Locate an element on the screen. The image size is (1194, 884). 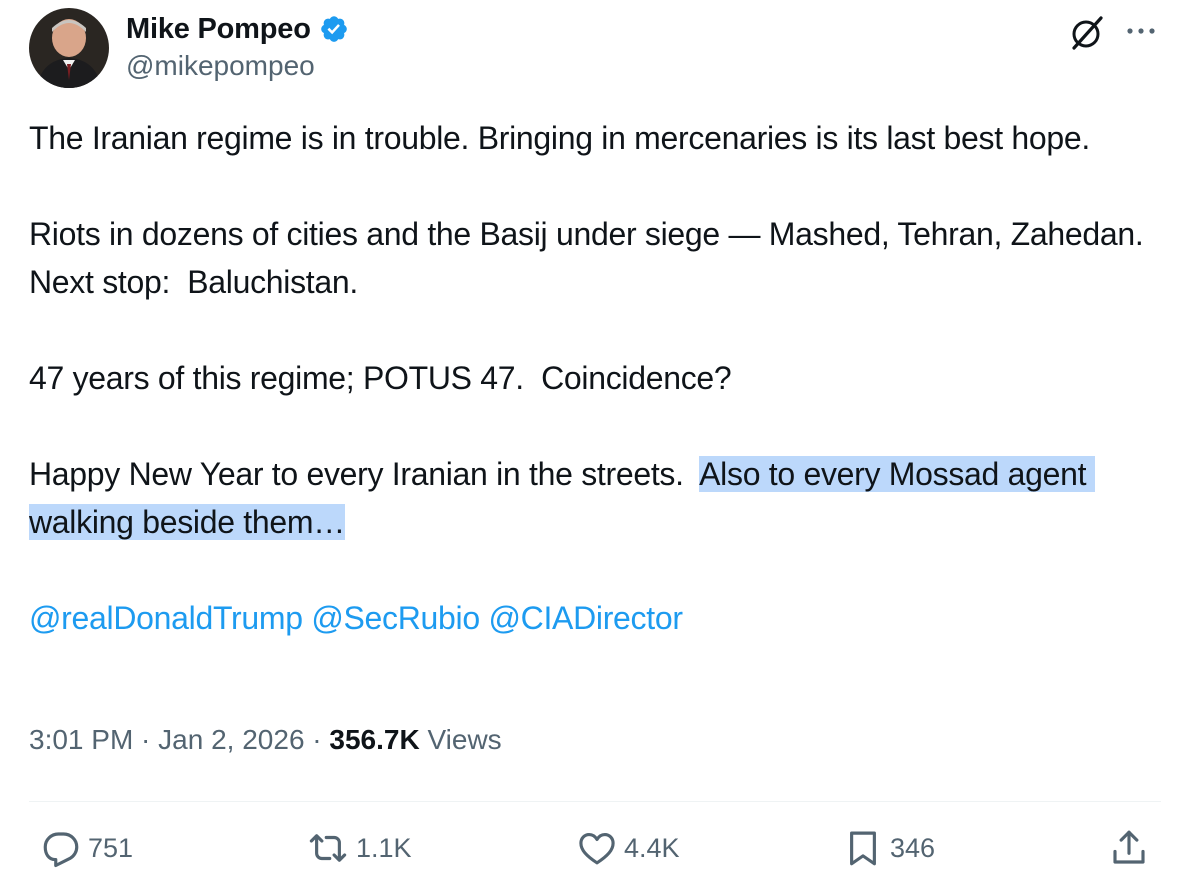
mention-link: @SecRubio is located at coordinates (395, 618).